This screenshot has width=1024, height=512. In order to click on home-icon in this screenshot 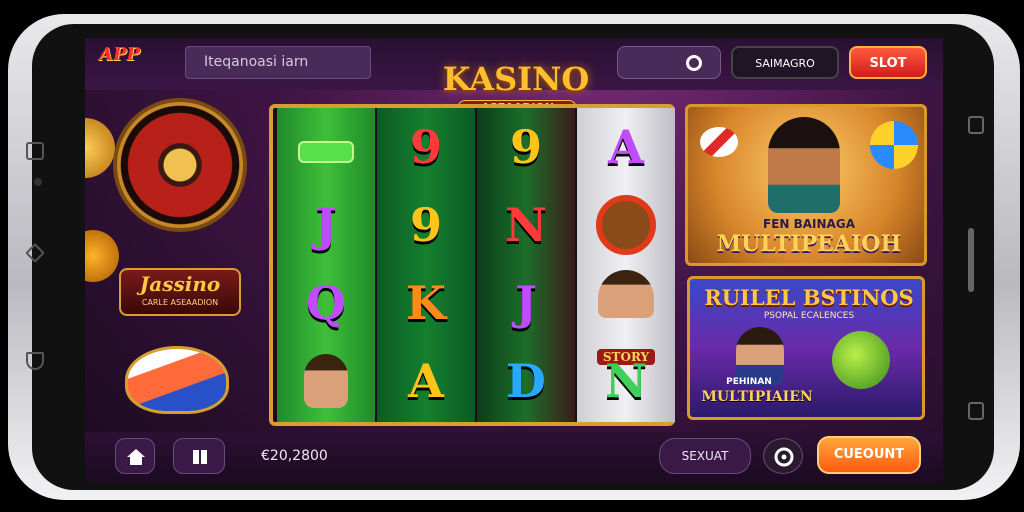, I will do `click(136, 457)`.